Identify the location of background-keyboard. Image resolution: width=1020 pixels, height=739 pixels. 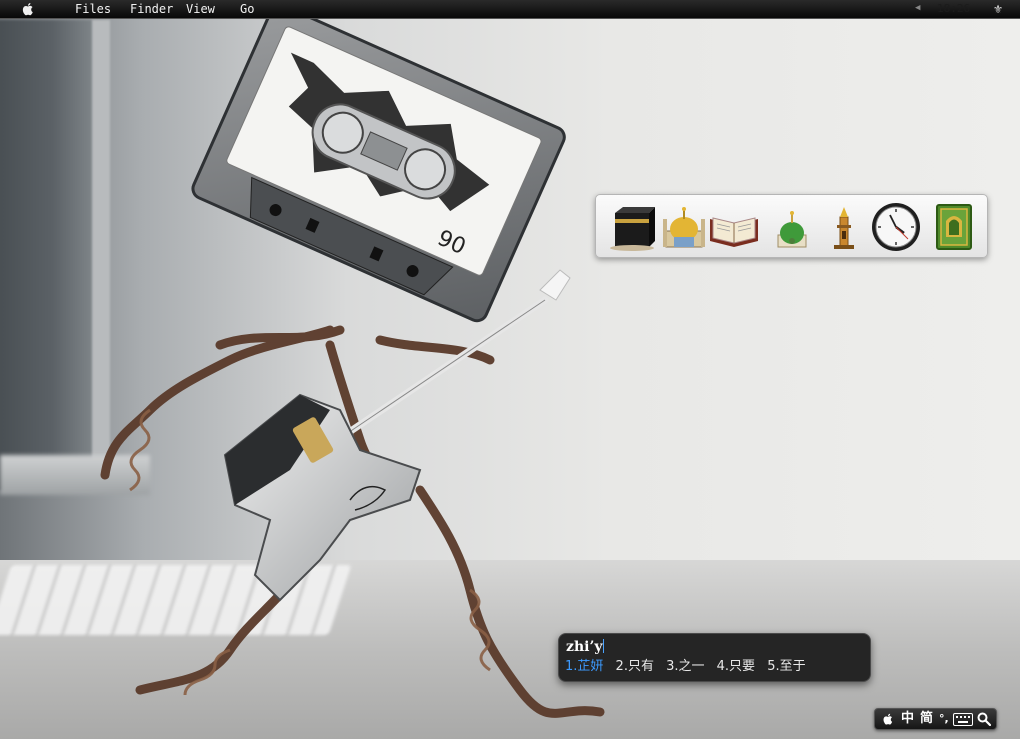
(176, 600).